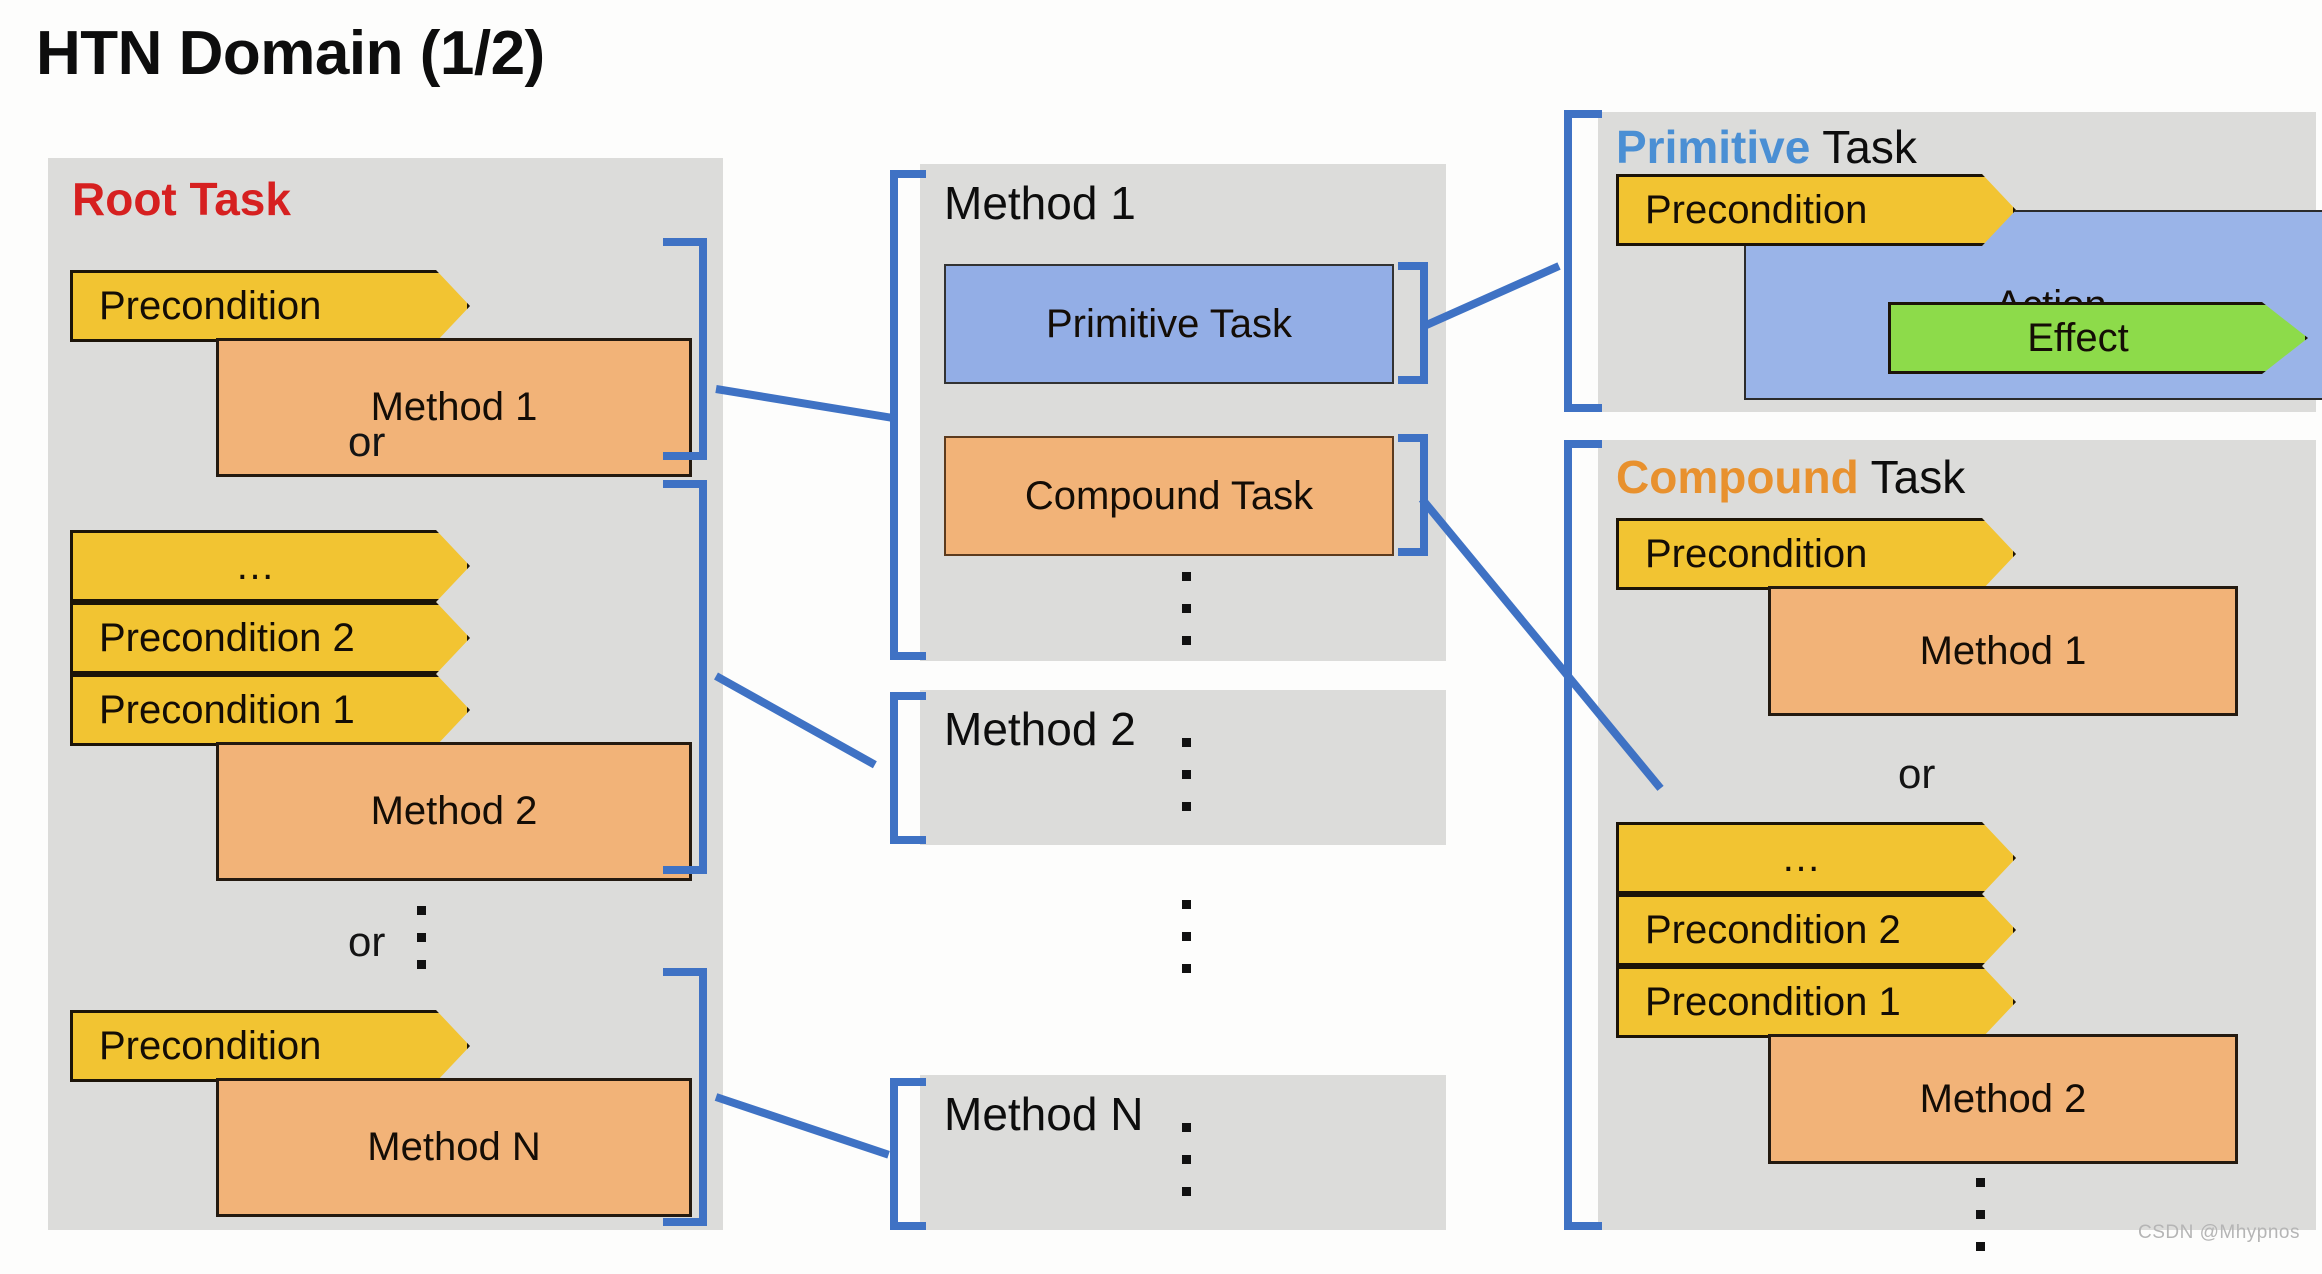 Image resolution: width=2322 pixels, height=1274 pixels. What do you see at coordinates (2003, 1099) in the screenshot?
I see `compound-method-2-box: Method 2` at bounding box center [2003, 1099].